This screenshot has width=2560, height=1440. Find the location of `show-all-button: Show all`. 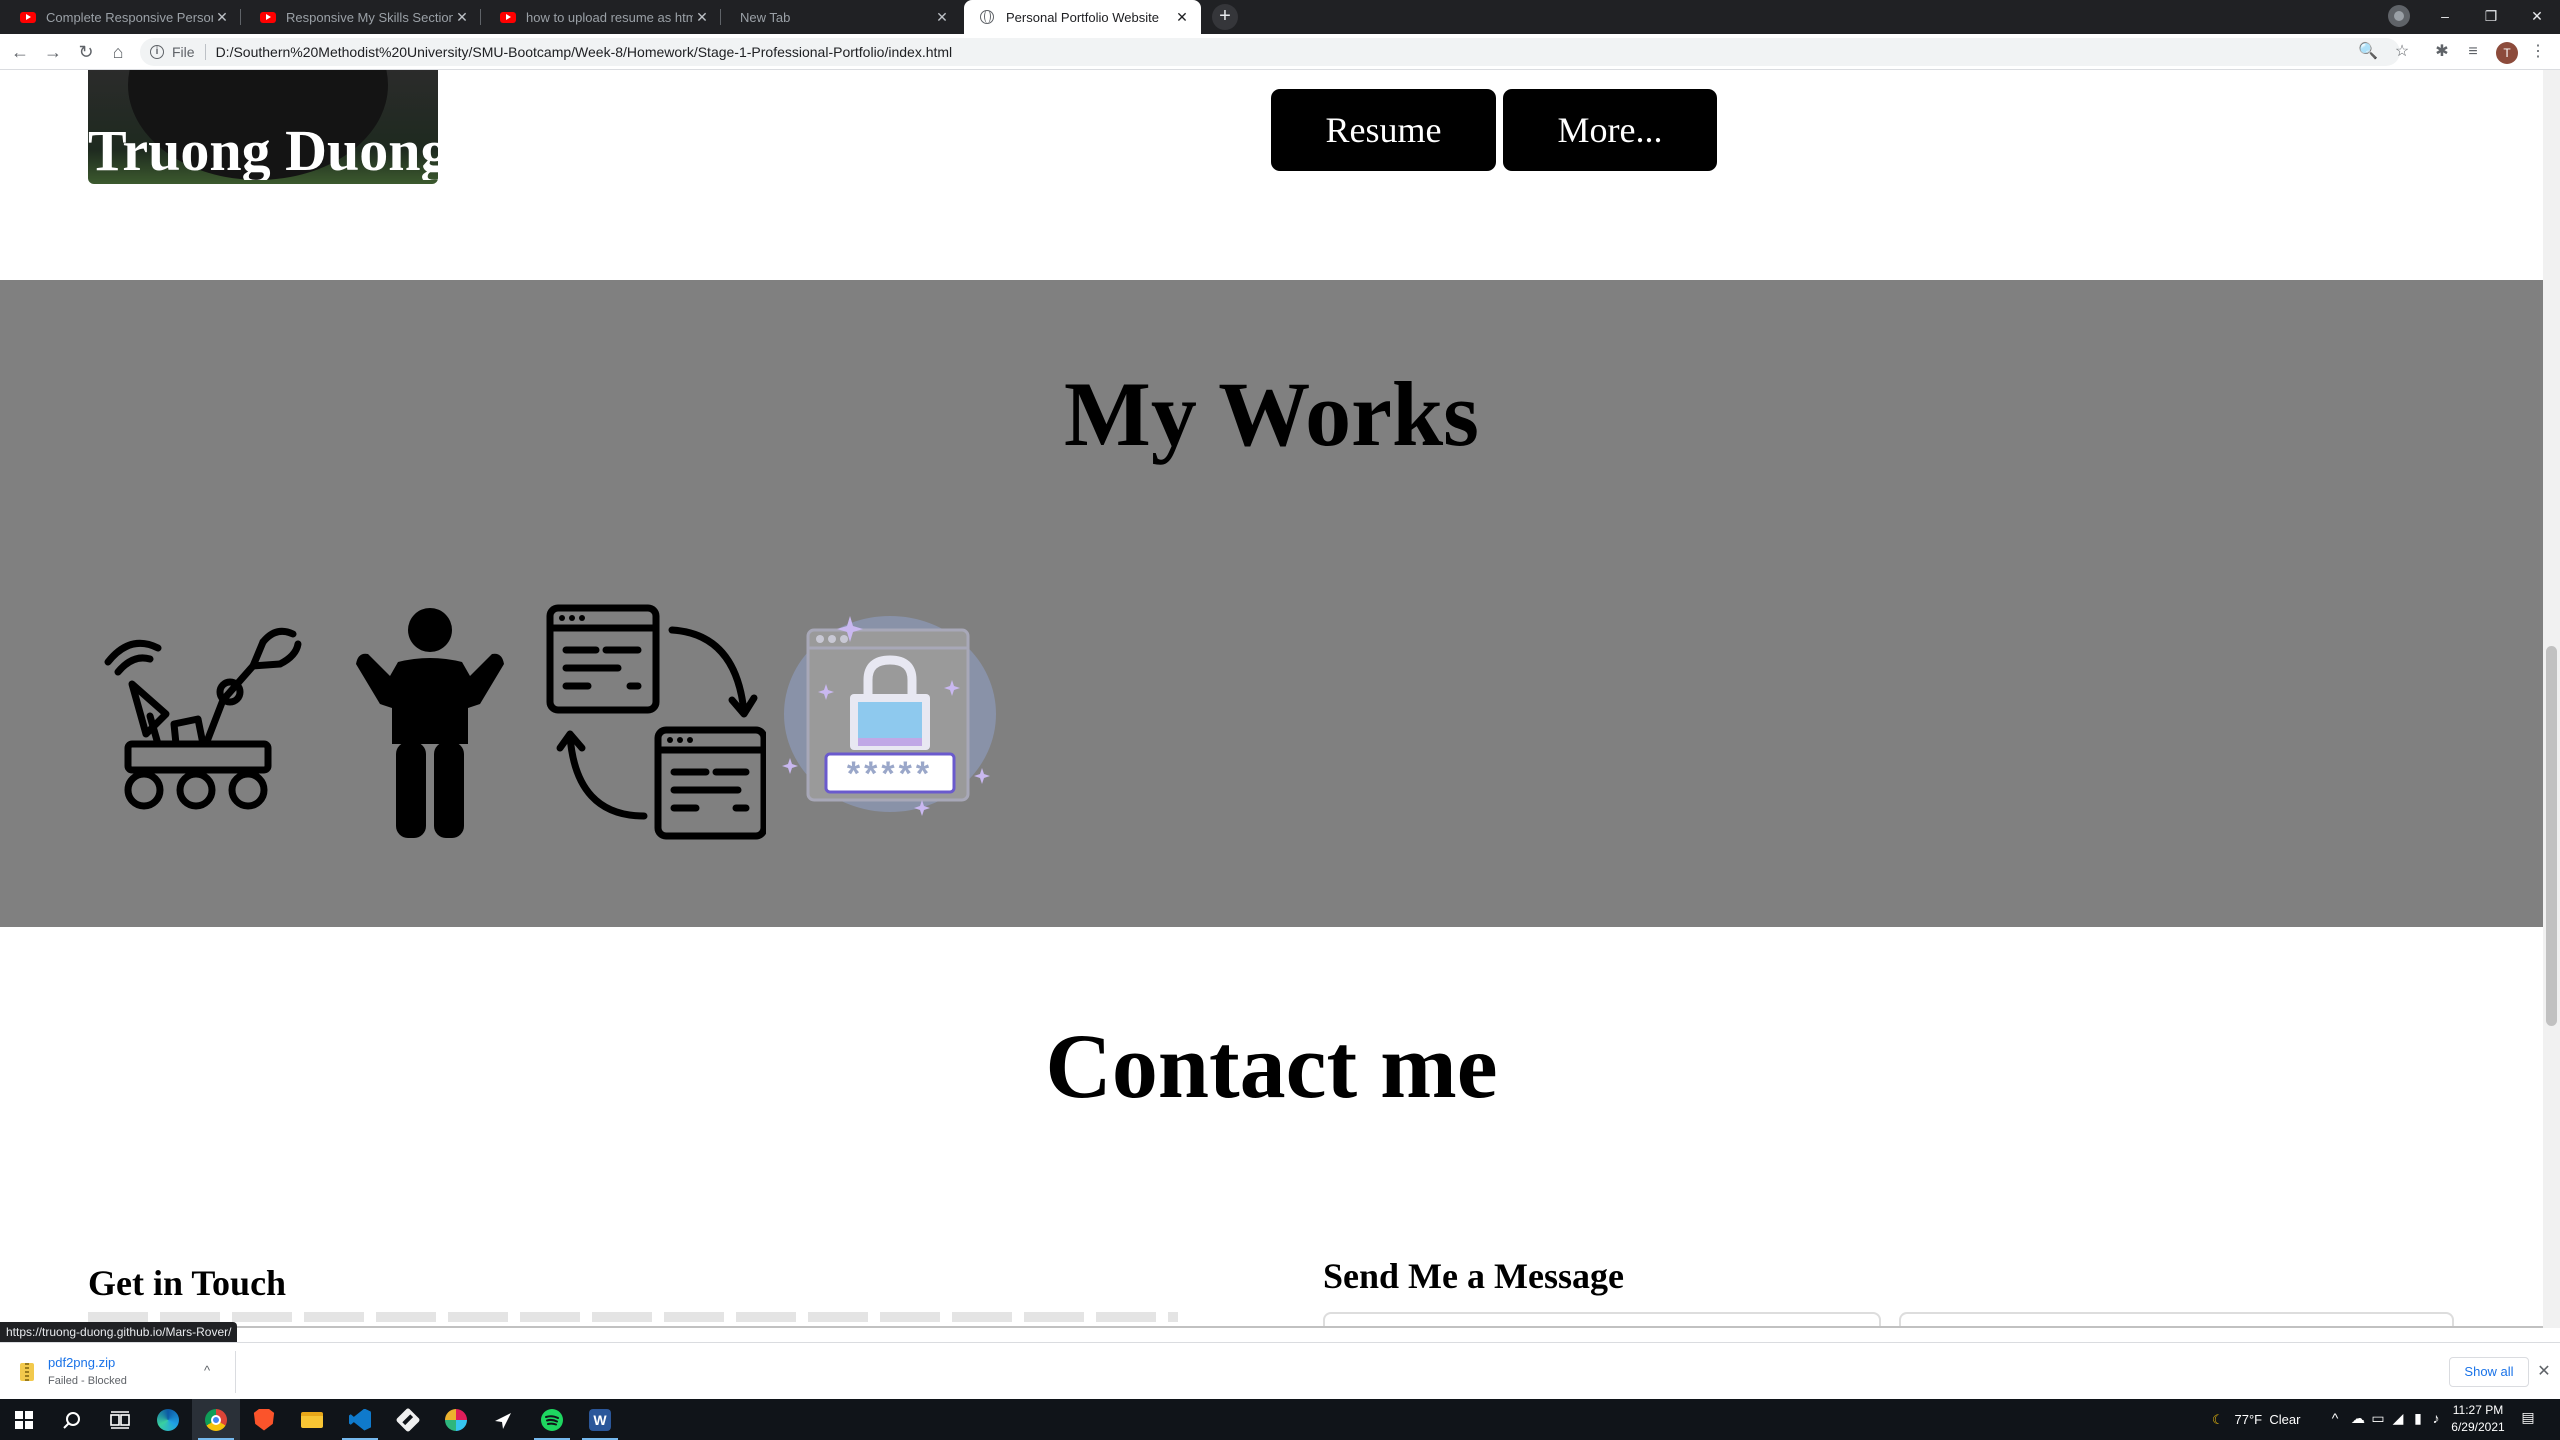

show-all-button: Show all is located at coordinates (2489, 1372).